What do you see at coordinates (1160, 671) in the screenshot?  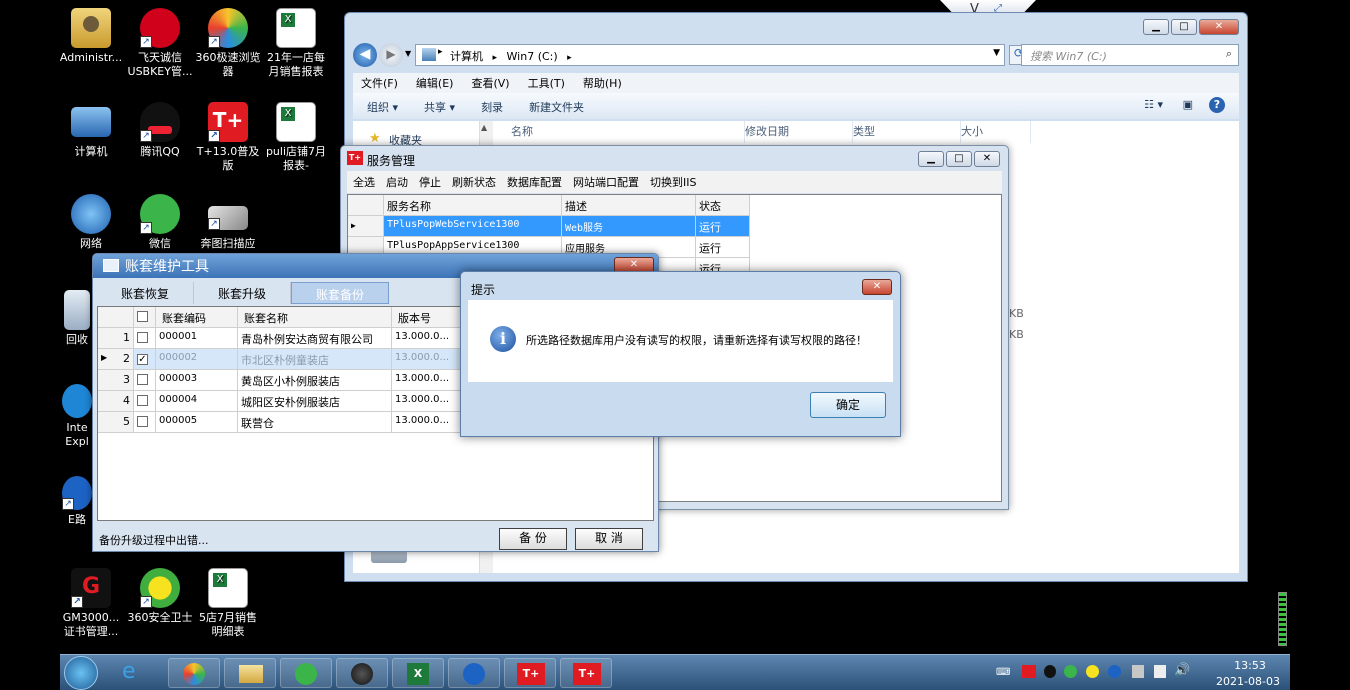 I see `network-tray-icon` at bounding box center [1160, 671].